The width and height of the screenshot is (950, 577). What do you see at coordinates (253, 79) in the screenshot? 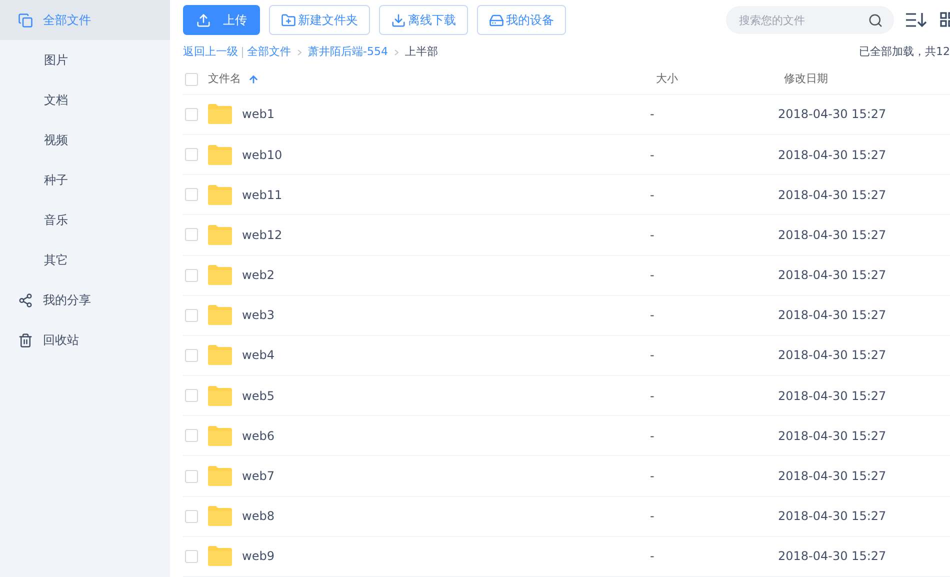
I see `sort-arrow-icon` at bounding box center [253, 79].